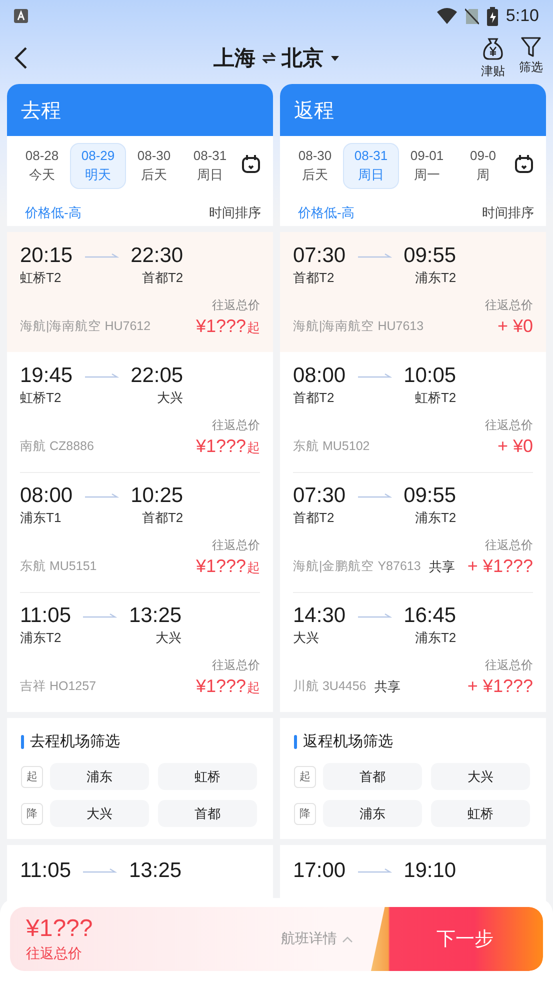 The width and height of the screenshot is (553, 983). Describe the element at coordinates (335, 58) in the screenshot. I see `dropdown-caret-icon` at that location.